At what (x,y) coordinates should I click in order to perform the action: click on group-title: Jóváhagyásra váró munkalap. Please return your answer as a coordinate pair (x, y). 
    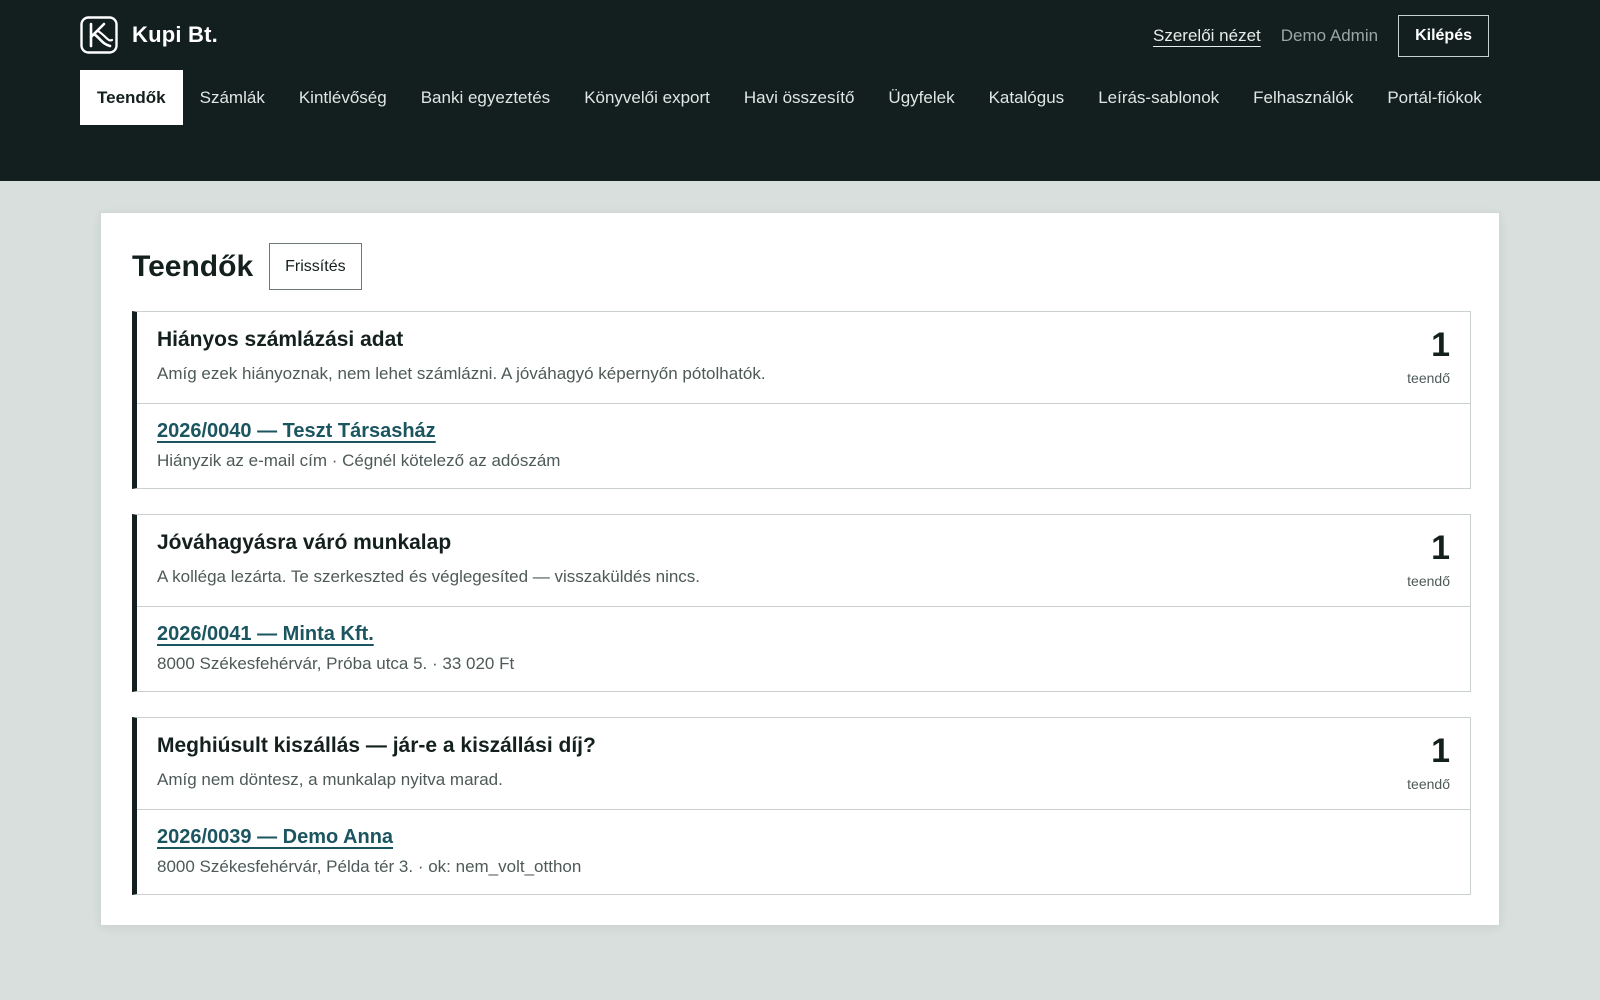
    Looking at the image, I should click on (304, 542).